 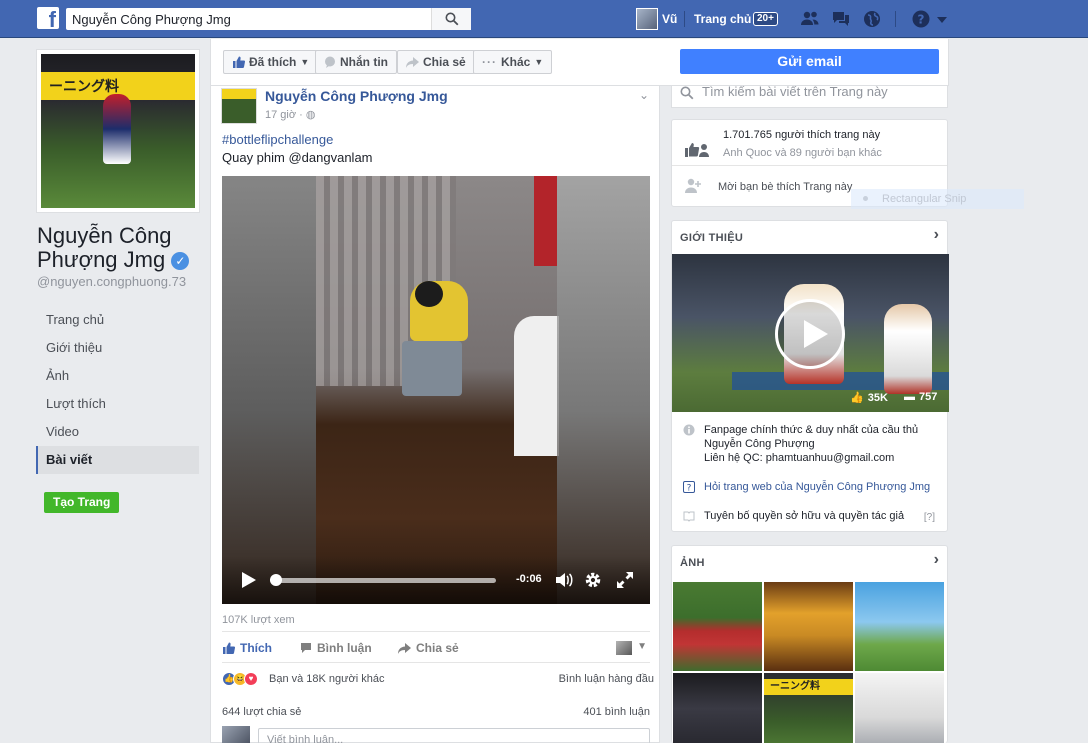 What do you see at coordinates (256, 648) in the screenshot?
I see `like-button-label: Thích` at bounding box center [256, 648].